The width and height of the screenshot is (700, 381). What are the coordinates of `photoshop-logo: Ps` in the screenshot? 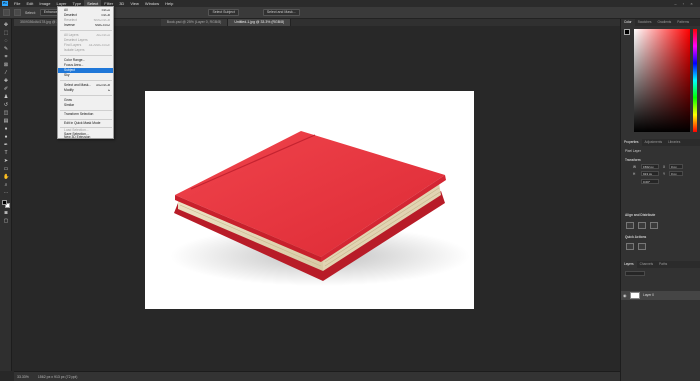 It's located at (5, 3).